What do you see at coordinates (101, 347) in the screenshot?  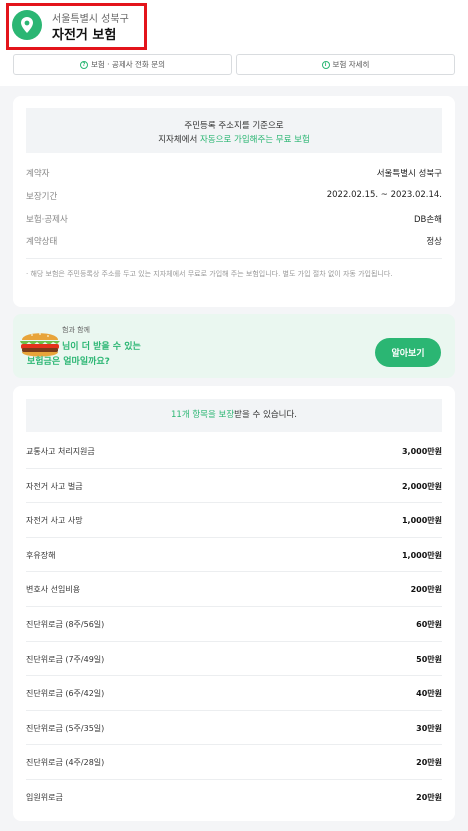 I see `promo-line-1: 님이 더 받을 수 있는` at bounding box center [101, 347].